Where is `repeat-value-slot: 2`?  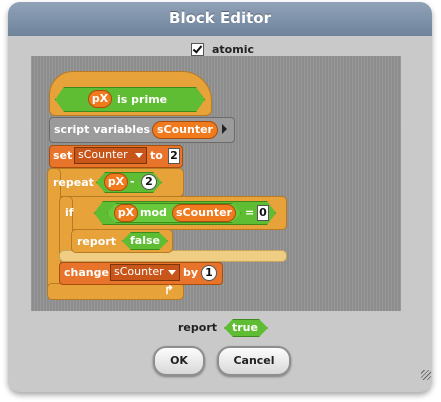
repeat-value-slot: 2 is located at coordinates (149, 182).